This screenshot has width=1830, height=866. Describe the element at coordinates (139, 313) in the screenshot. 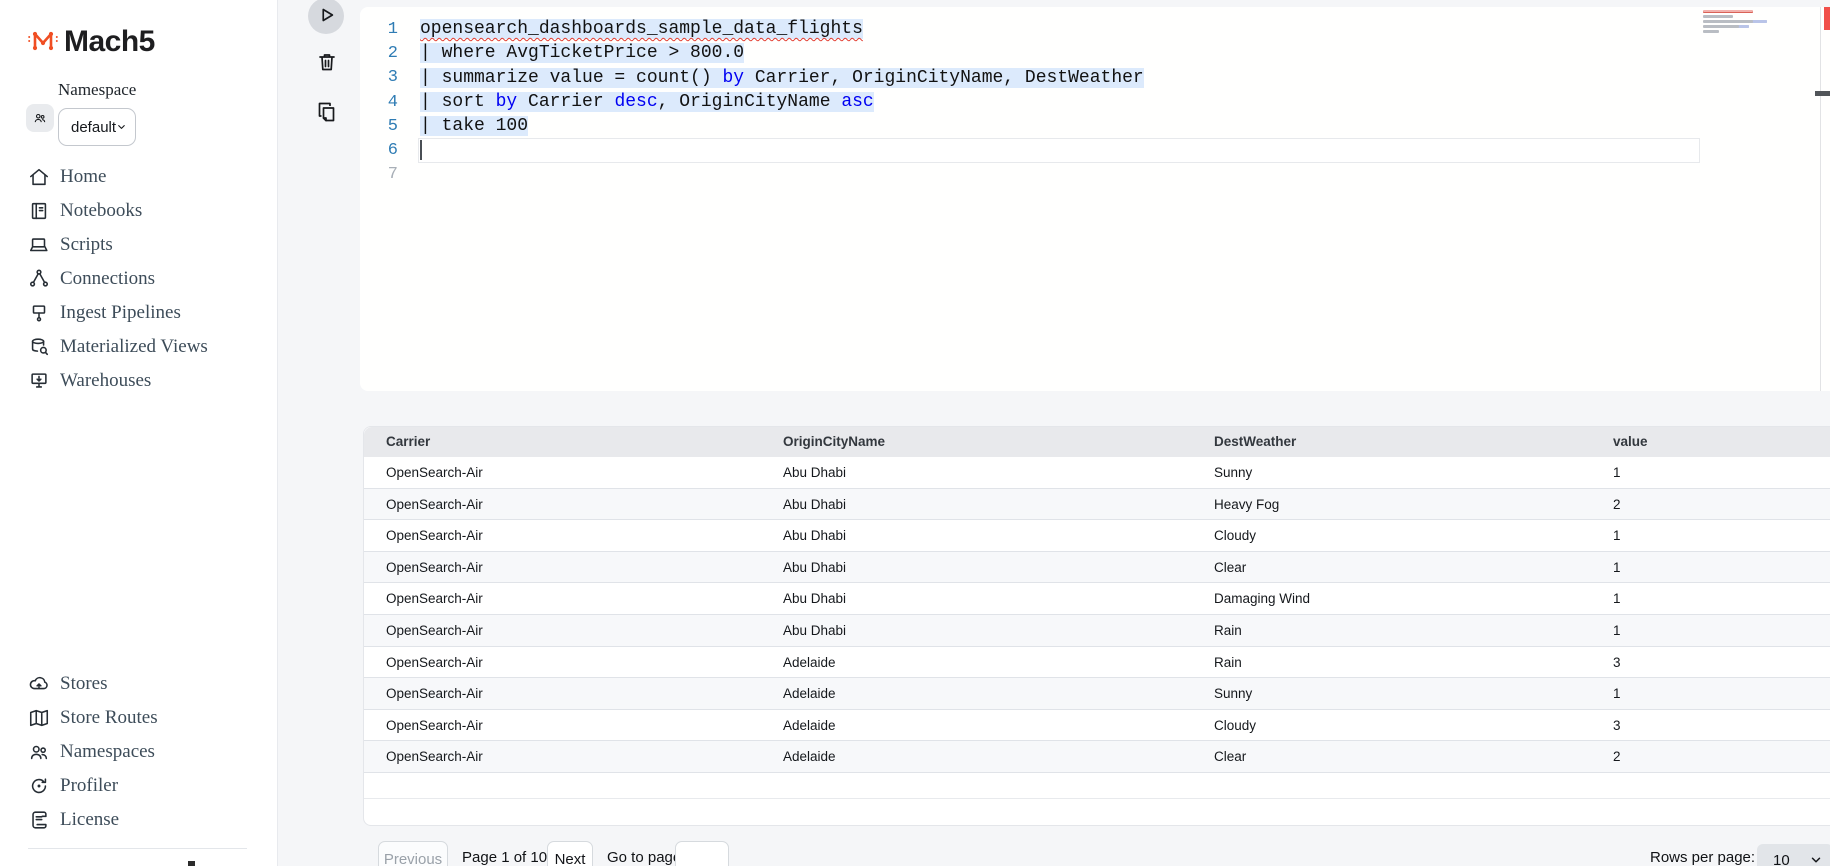

I see `sidebar-item-ingest-pipelines: Ingest Pipelines` at that location.